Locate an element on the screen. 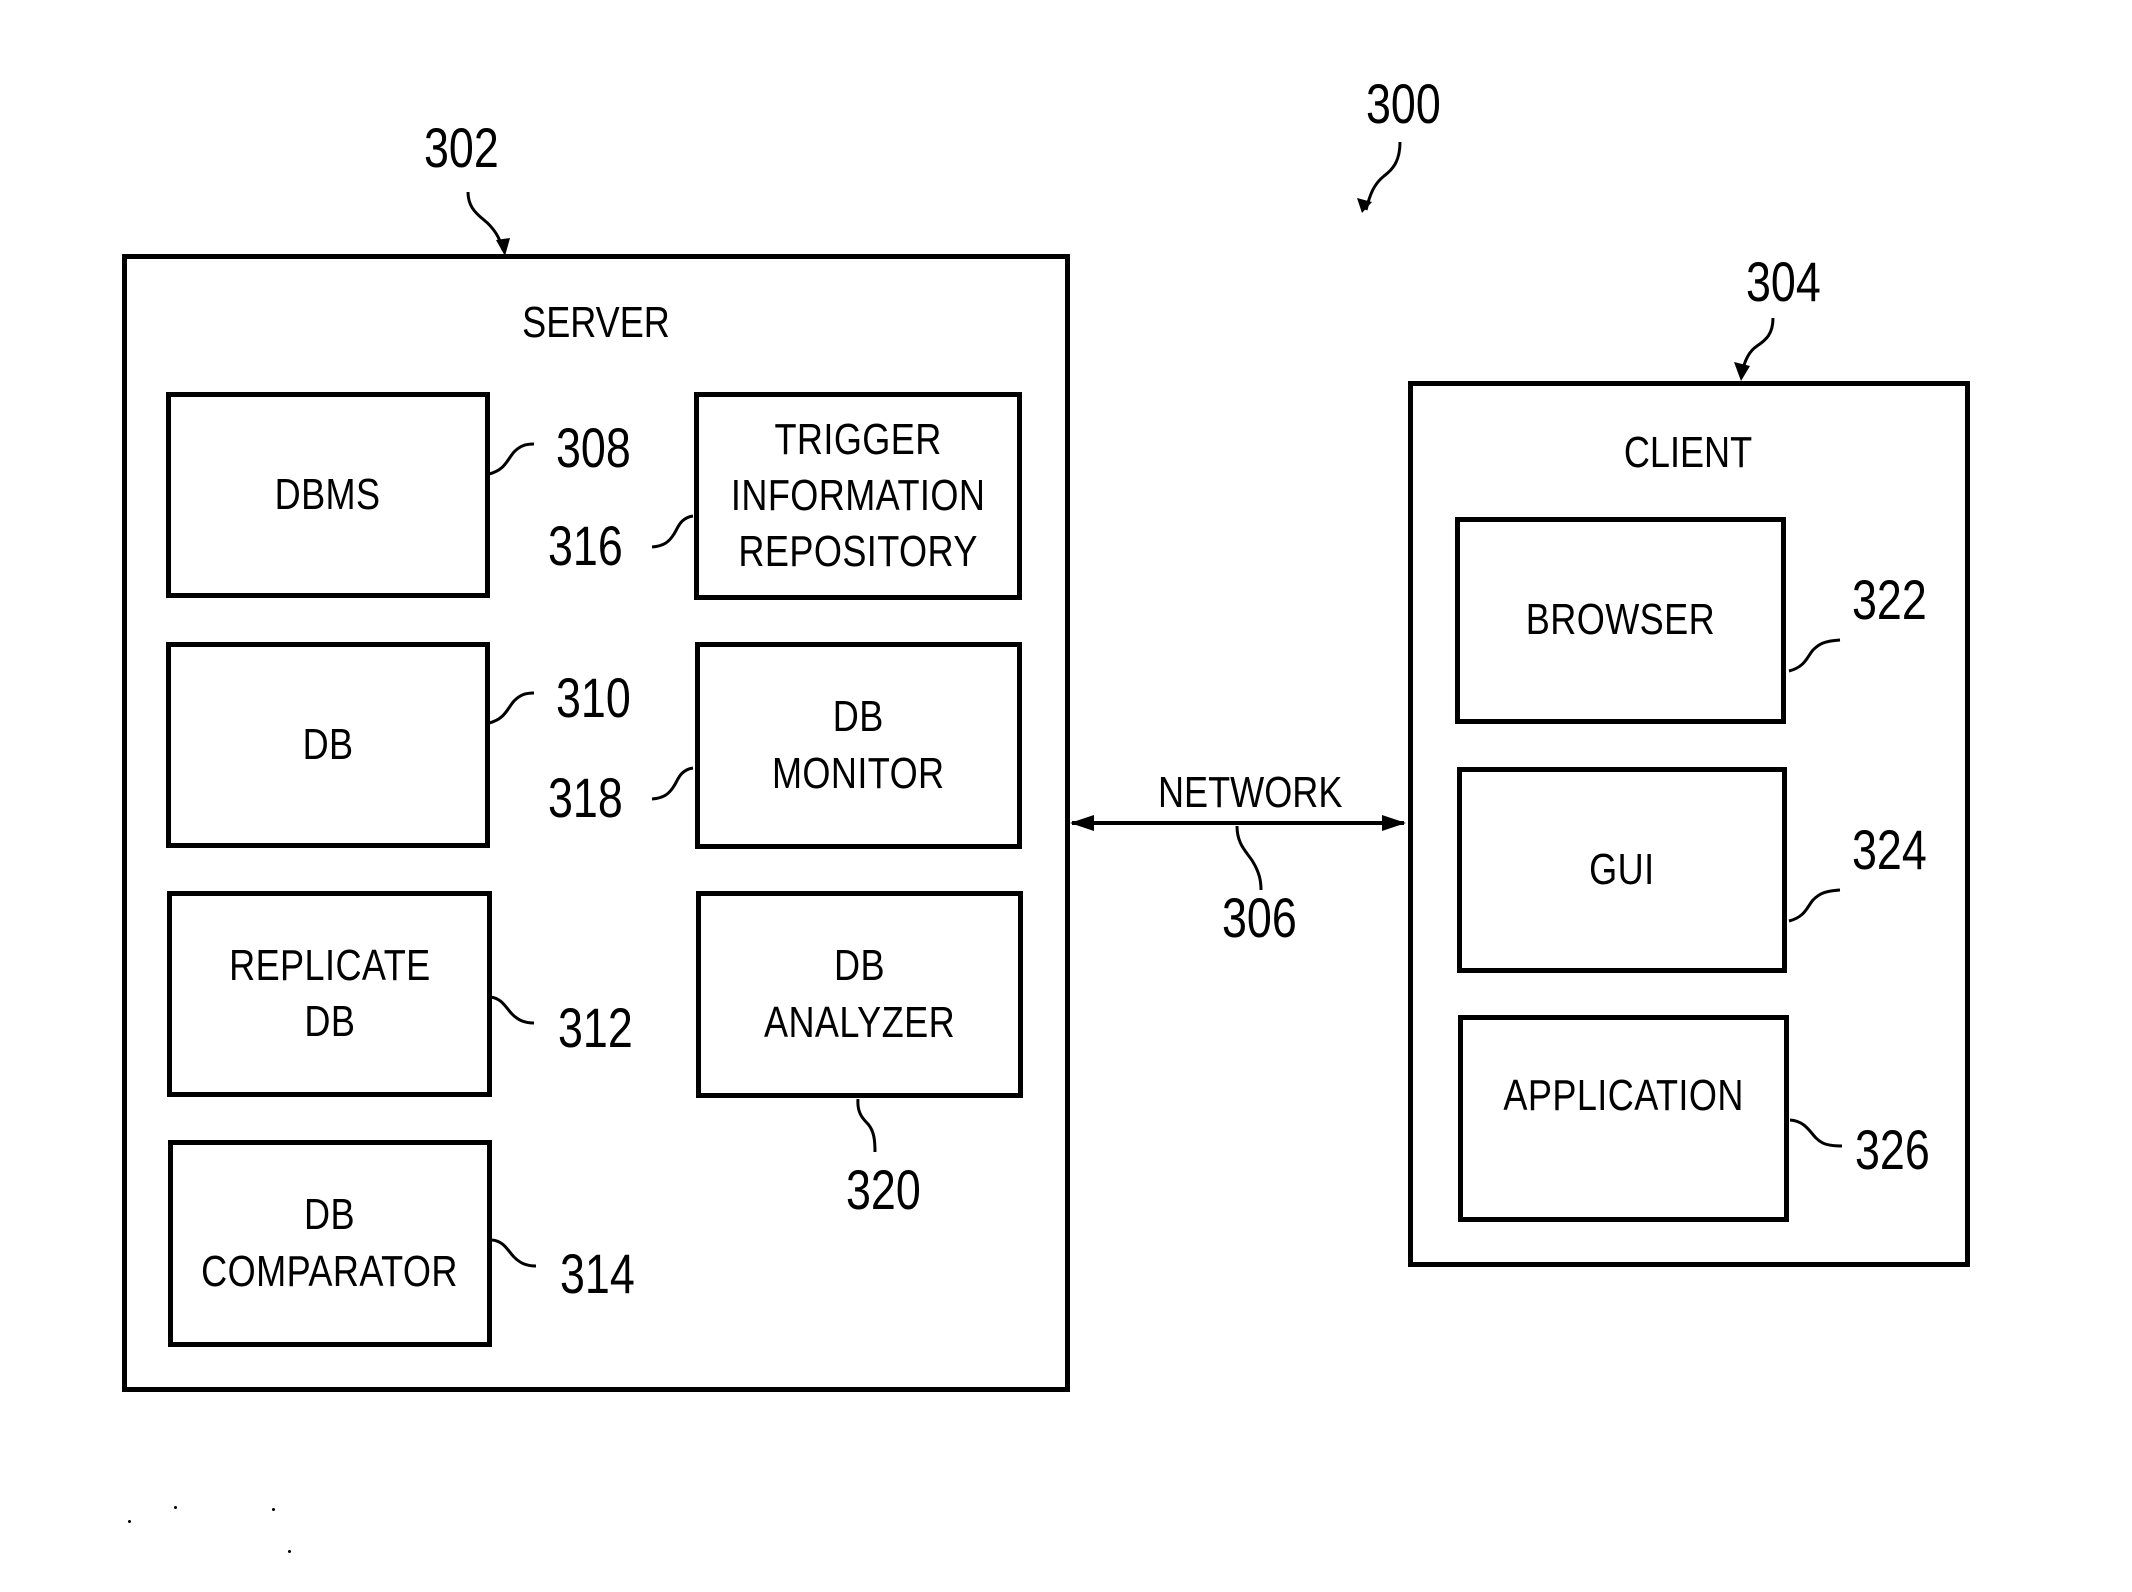 The width and height of the screenshot is (2132, 1592). system-ref-number: 300 is located at coordinates (1403, 103).